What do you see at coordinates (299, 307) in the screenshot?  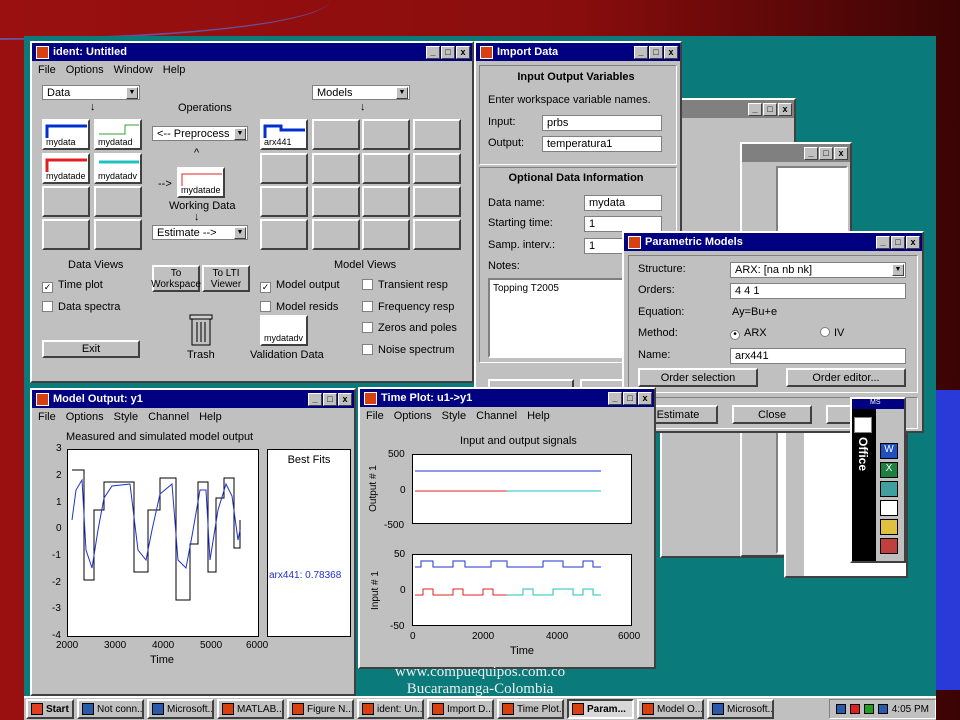 I see `model-resids-checkbox: Model resids` at bounding box center [299, 307].